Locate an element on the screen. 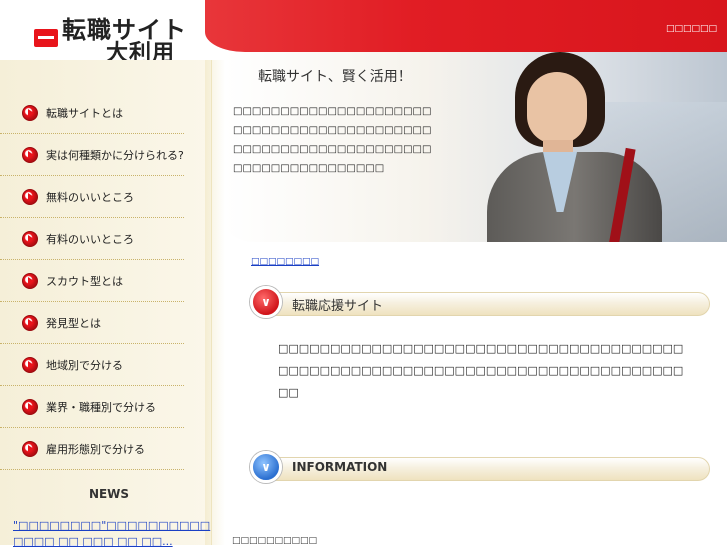 This screenshot has height=550, width=727. sidebar-item-label: 発見型とは is located at coordinates (73, 323).